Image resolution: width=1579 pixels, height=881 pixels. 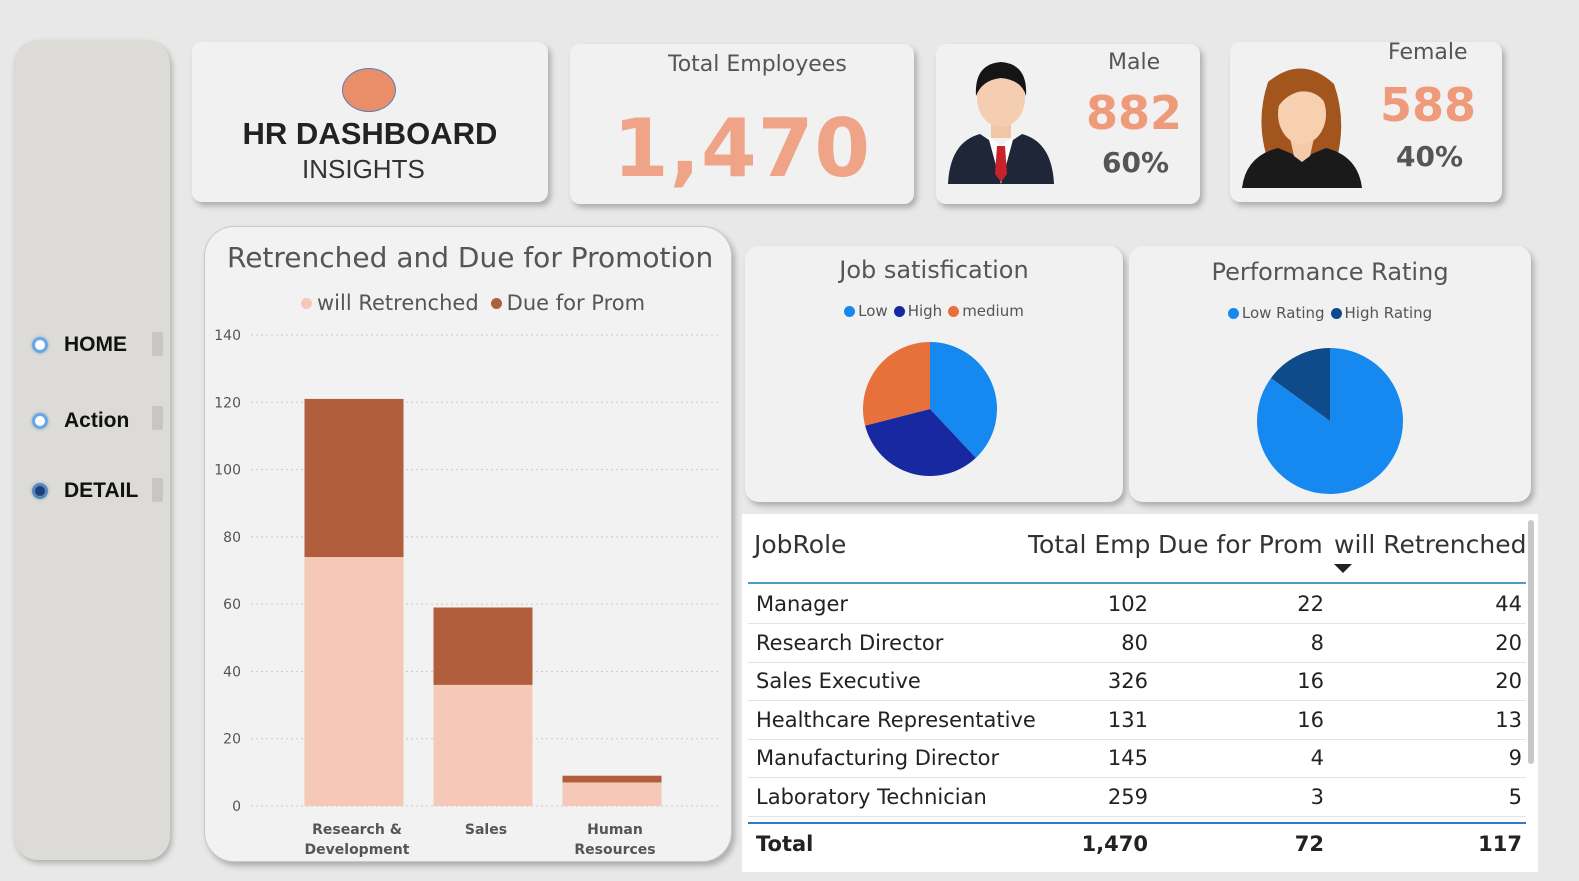 What do you see at coordinates (802, 604) in the screenshot?
I see `cell-jobrole: Manager` at bounding box center [802, 604].